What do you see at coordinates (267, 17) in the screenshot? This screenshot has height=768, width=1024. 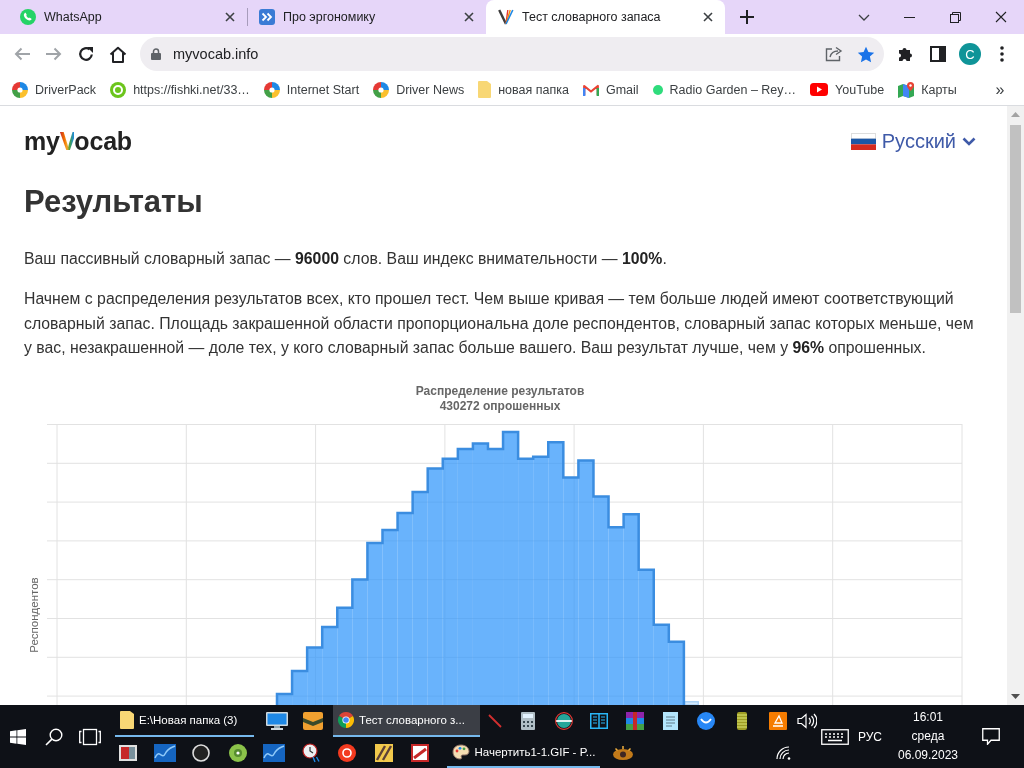 I see `double-chevron-icon` at bounding box center [267, 17].